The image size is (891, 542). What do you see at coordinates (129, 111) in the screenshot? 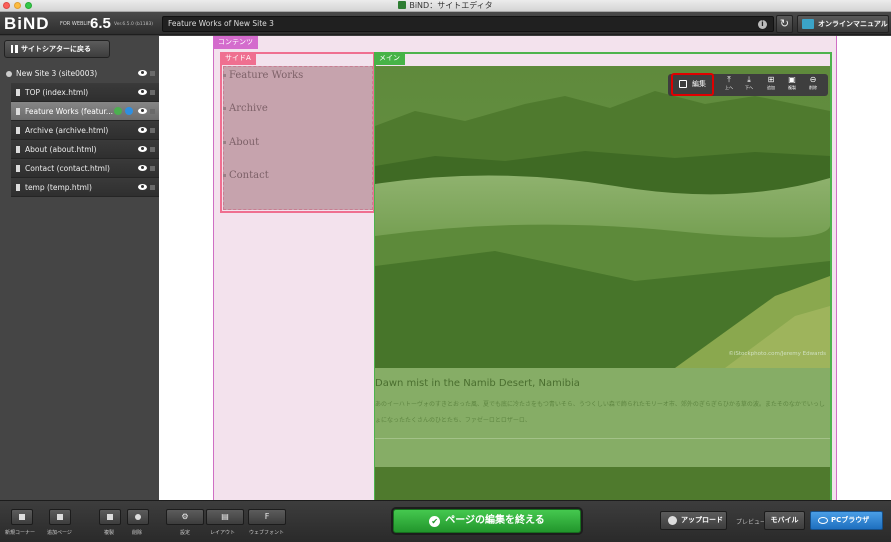
I see `status-blue-icon` at bounding box center [129, 111].